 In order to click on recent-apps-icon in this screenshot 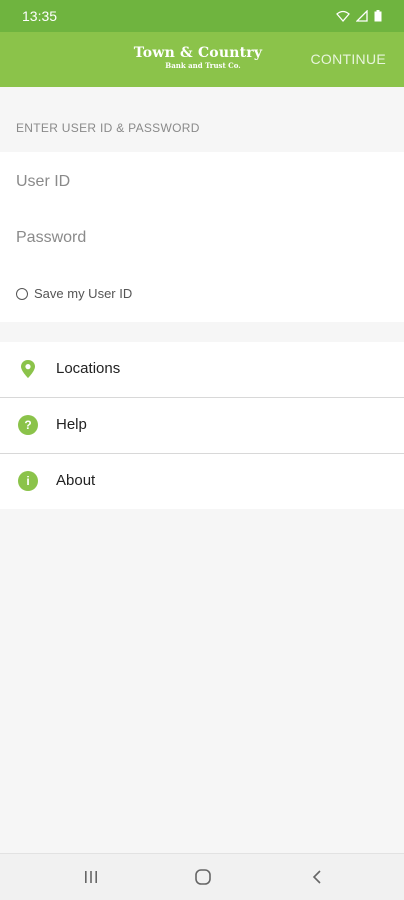, I will do `click(91, 877)`.